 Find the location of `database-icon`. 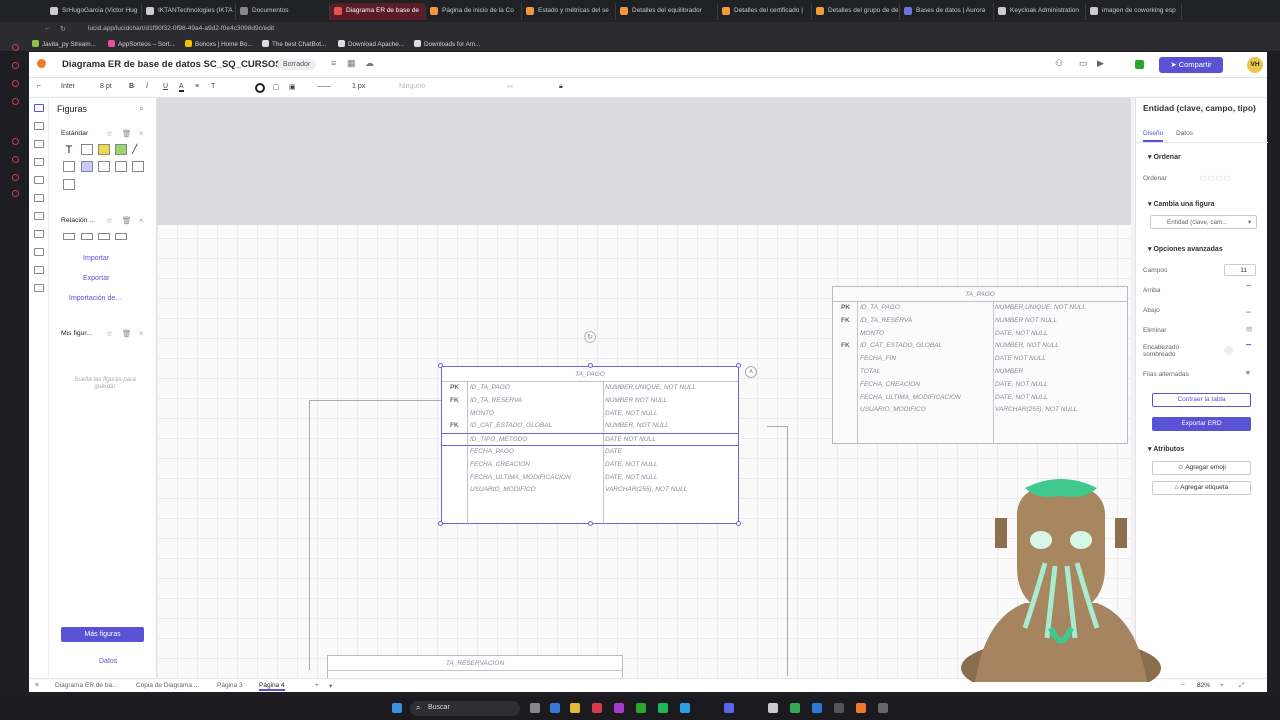

database-icon is located at coordinates (39, 234).